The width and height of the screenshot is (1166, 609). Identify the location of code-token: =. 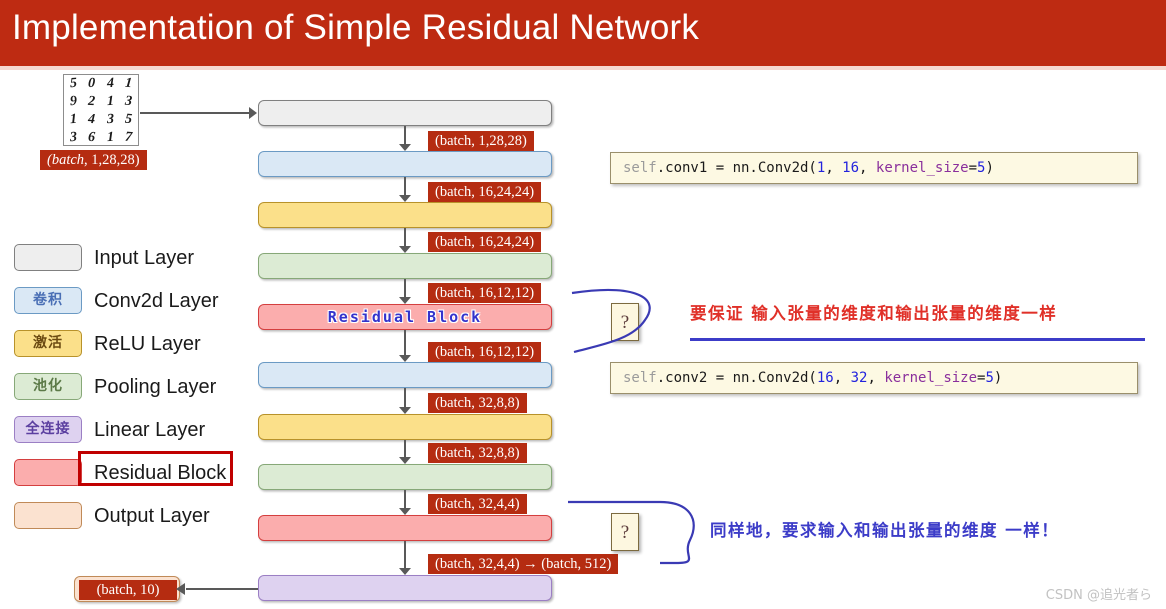
(973, 168).